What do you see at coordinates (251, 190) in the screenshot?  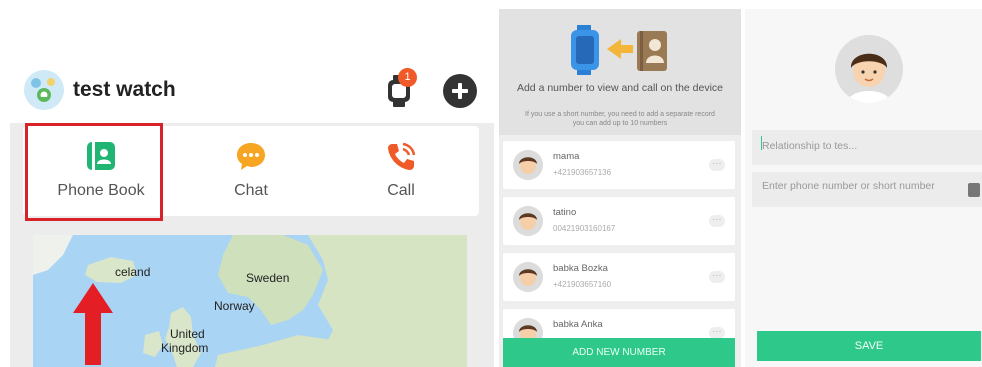 I see `chat-label: Chat` at bounding box center [251, 190].